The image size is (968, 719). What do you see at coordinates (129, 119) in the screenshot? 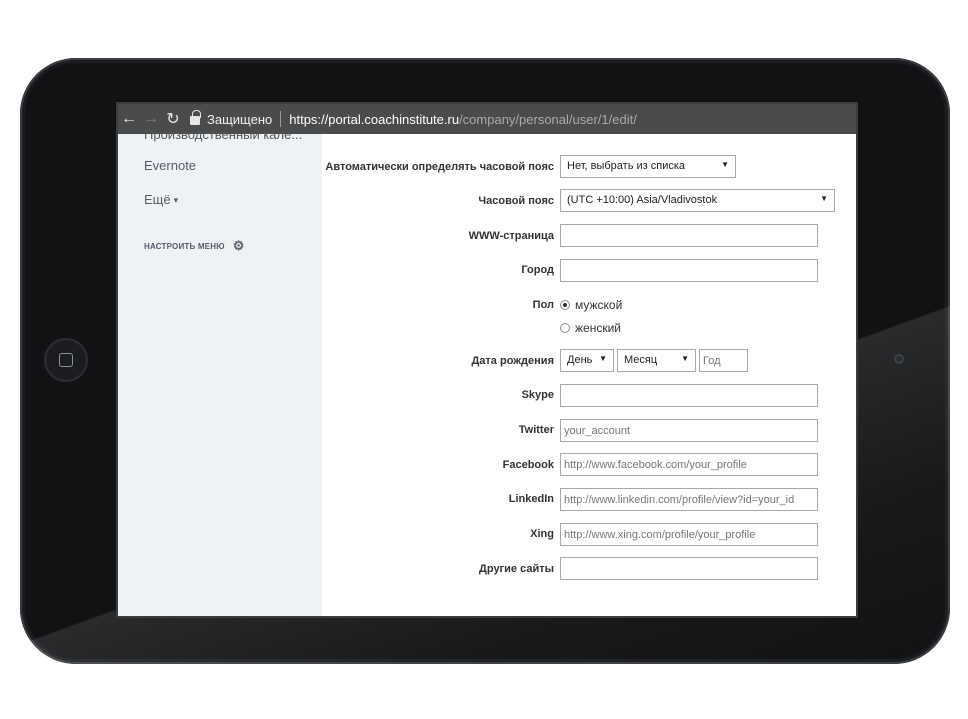
I see `arrow-left-icon: ←` at bounding box center [129, 119].